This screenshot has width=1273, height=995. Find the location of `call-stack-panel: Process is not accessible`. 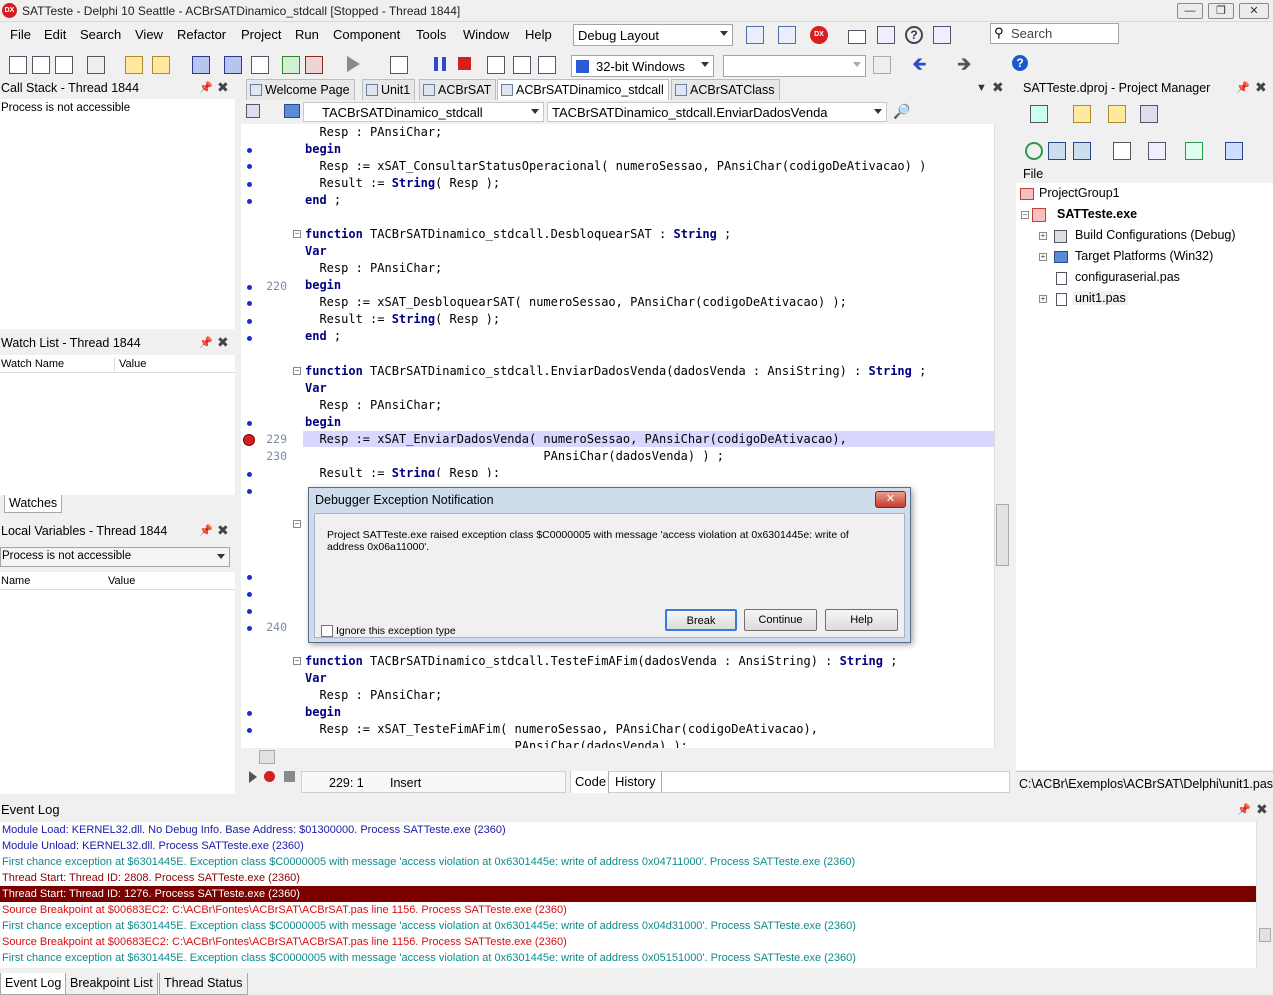

call-stack-panel: Process is not accessible is located at coordinates (117, 214).